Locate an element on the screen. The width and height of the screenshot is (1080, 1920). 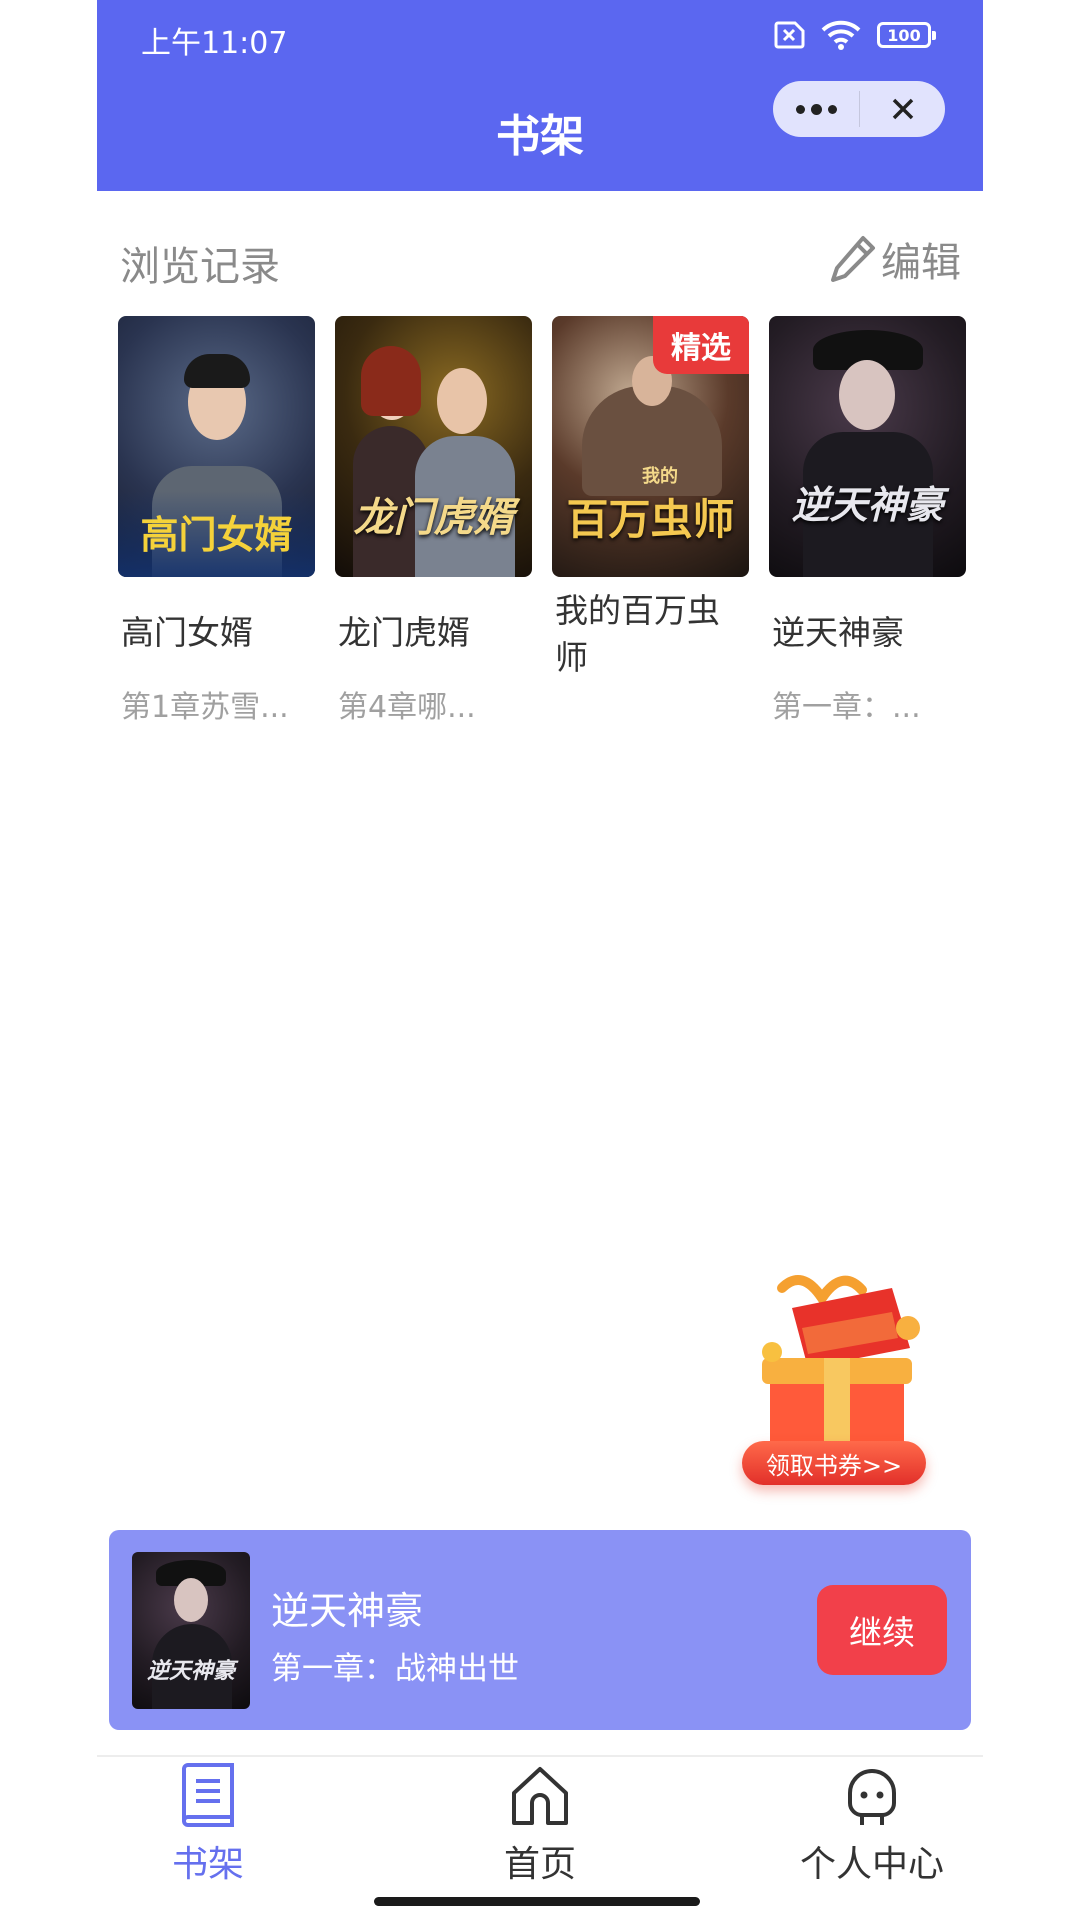
profile-icon is located at coordinates (872, 1797).